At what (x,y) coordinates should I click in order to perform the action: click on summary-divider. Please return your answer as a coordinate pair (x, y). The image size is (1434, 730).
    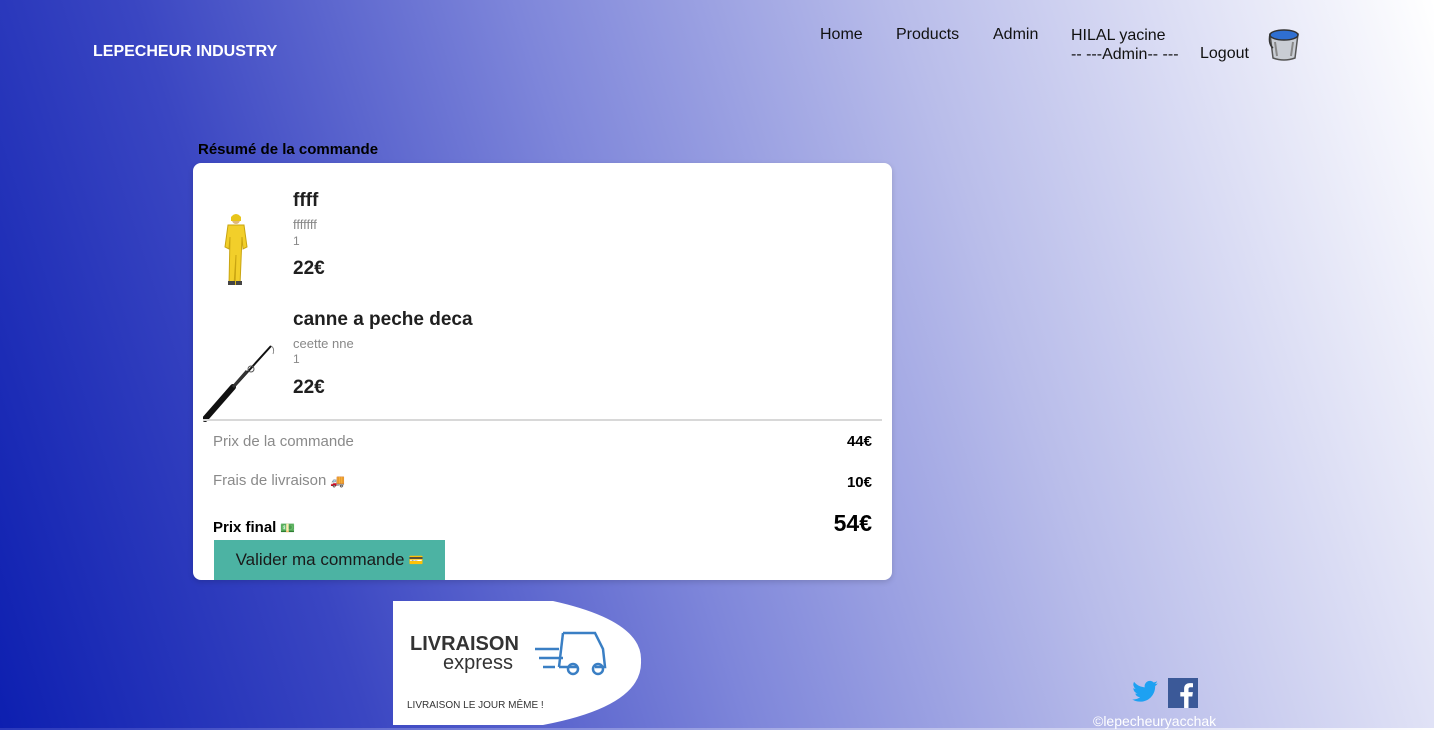
    Looking at the image, I should click on (542, 420).